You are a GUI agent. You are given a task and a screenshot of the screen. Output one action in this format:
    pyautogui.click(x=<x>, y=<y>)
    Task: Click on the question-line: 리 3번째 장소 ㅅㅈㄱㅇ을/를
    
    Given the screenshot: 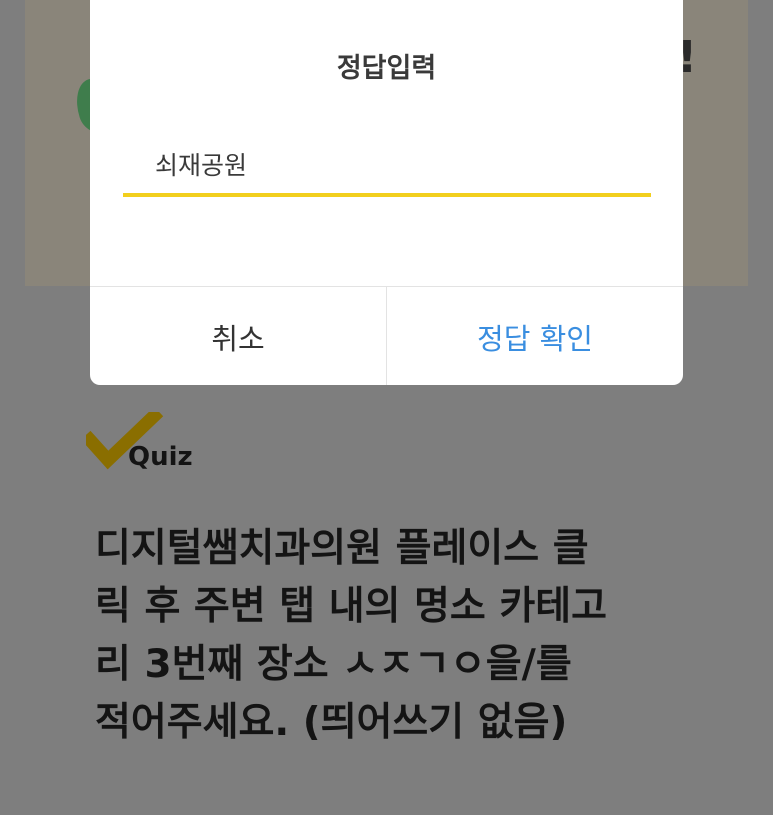 What is the action you would take?
    pyautogui.click(x=333, y=664)
    